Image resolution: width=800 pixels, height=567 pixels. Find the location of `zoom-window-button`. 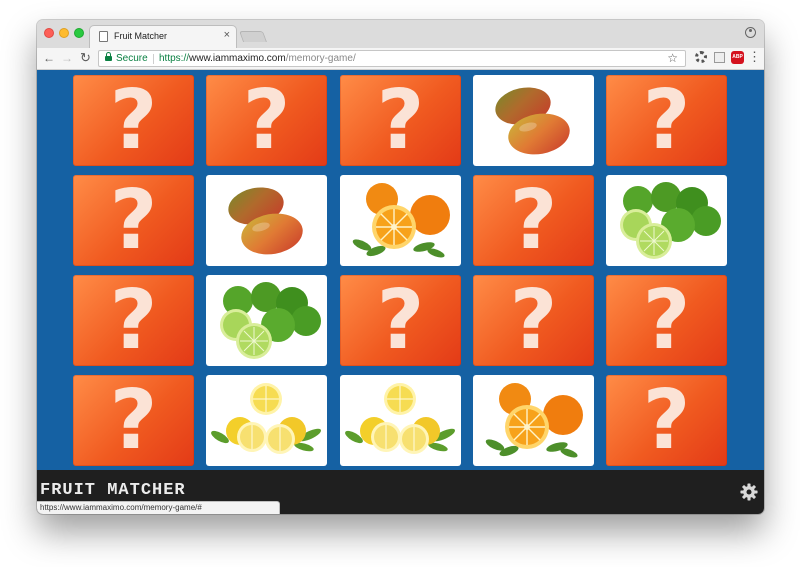

zoom-window-button is located at coordinates (79, 33).